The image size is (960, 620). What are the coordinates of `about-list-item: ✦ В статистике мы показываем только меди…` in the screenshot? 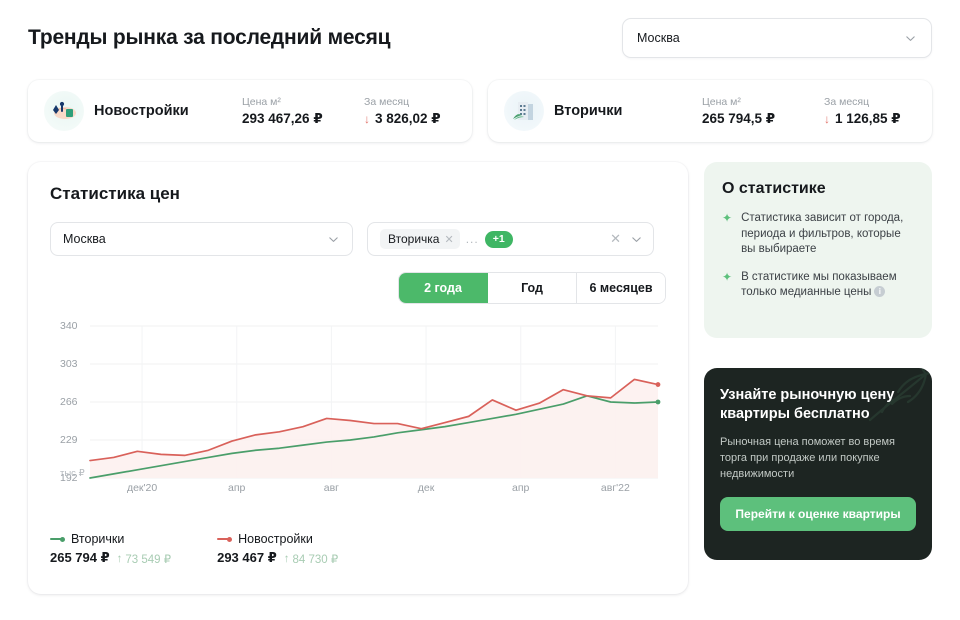 It's located at (818, 285).